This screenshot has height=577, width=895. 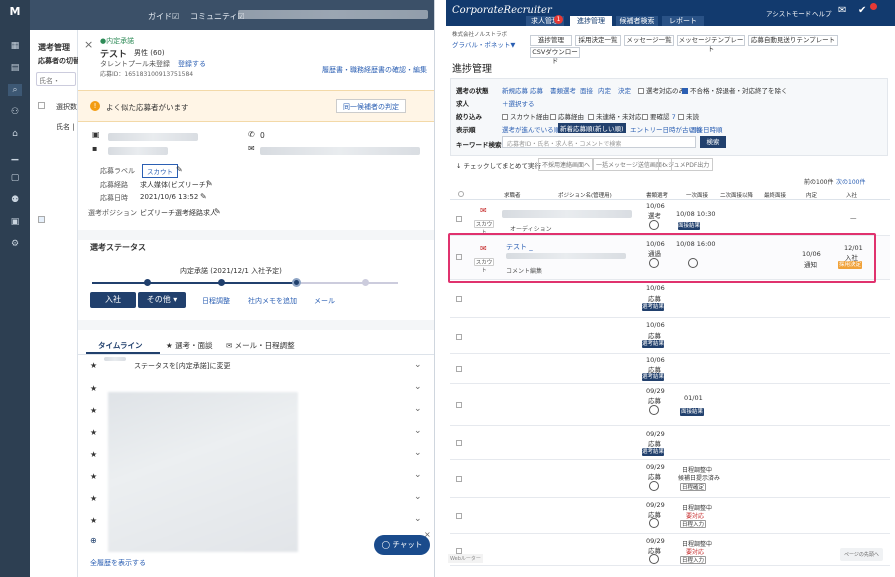 I want to click on narrow-uncontacted: 未連絡・未対応, so click(x=615, y=116).